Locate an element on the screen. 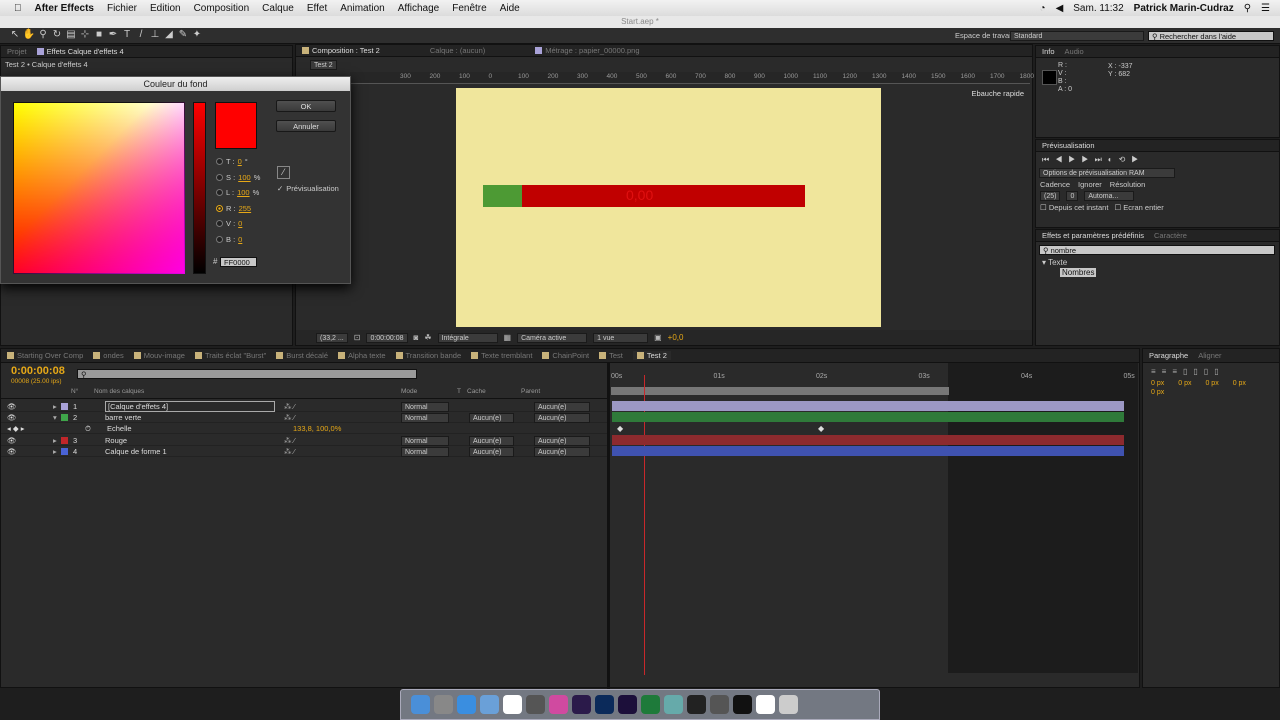 This screenshot has width=1280, height=720. layer-name: Calque de forme 1 is located at coordinates (136, 451).